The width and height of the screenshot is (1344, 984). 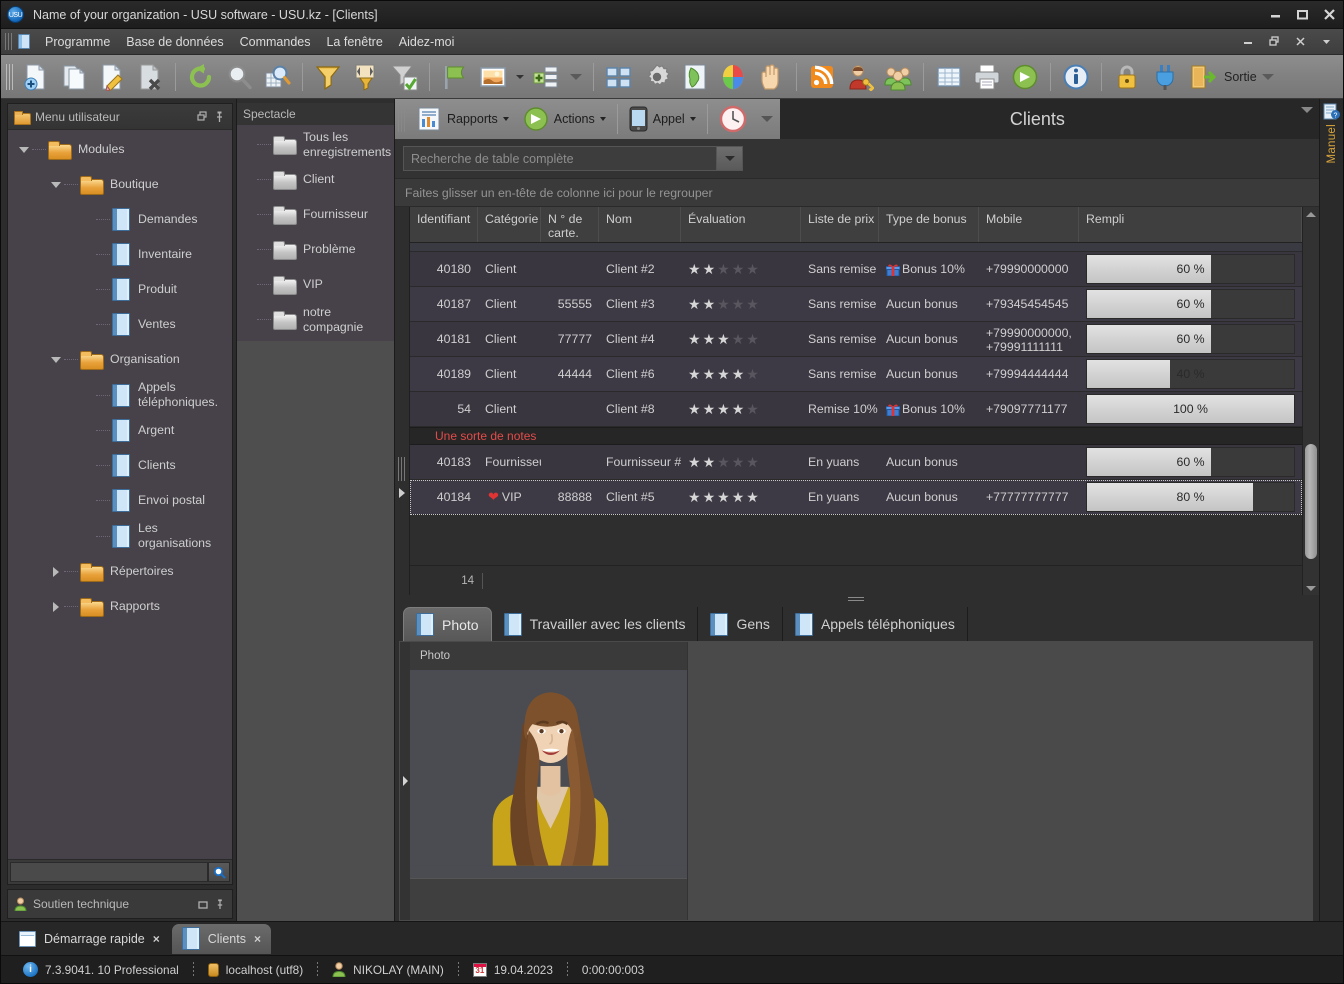 What do you see at coordinates (640, 374) in the screenshot?
I see `cell-name: Client #6` at bounding box center [640, 374].